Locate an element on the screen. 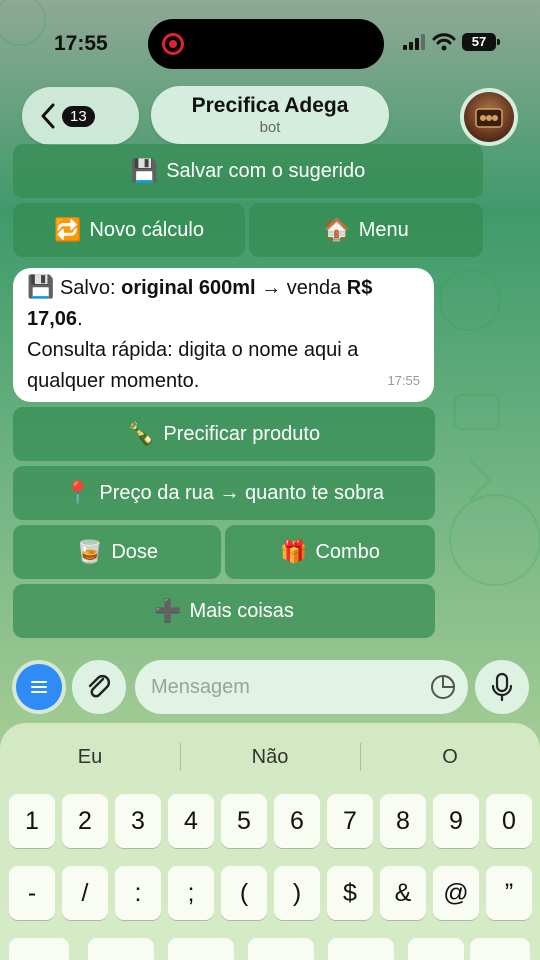  chevron-left-icon is located at coordinates (48, 116).